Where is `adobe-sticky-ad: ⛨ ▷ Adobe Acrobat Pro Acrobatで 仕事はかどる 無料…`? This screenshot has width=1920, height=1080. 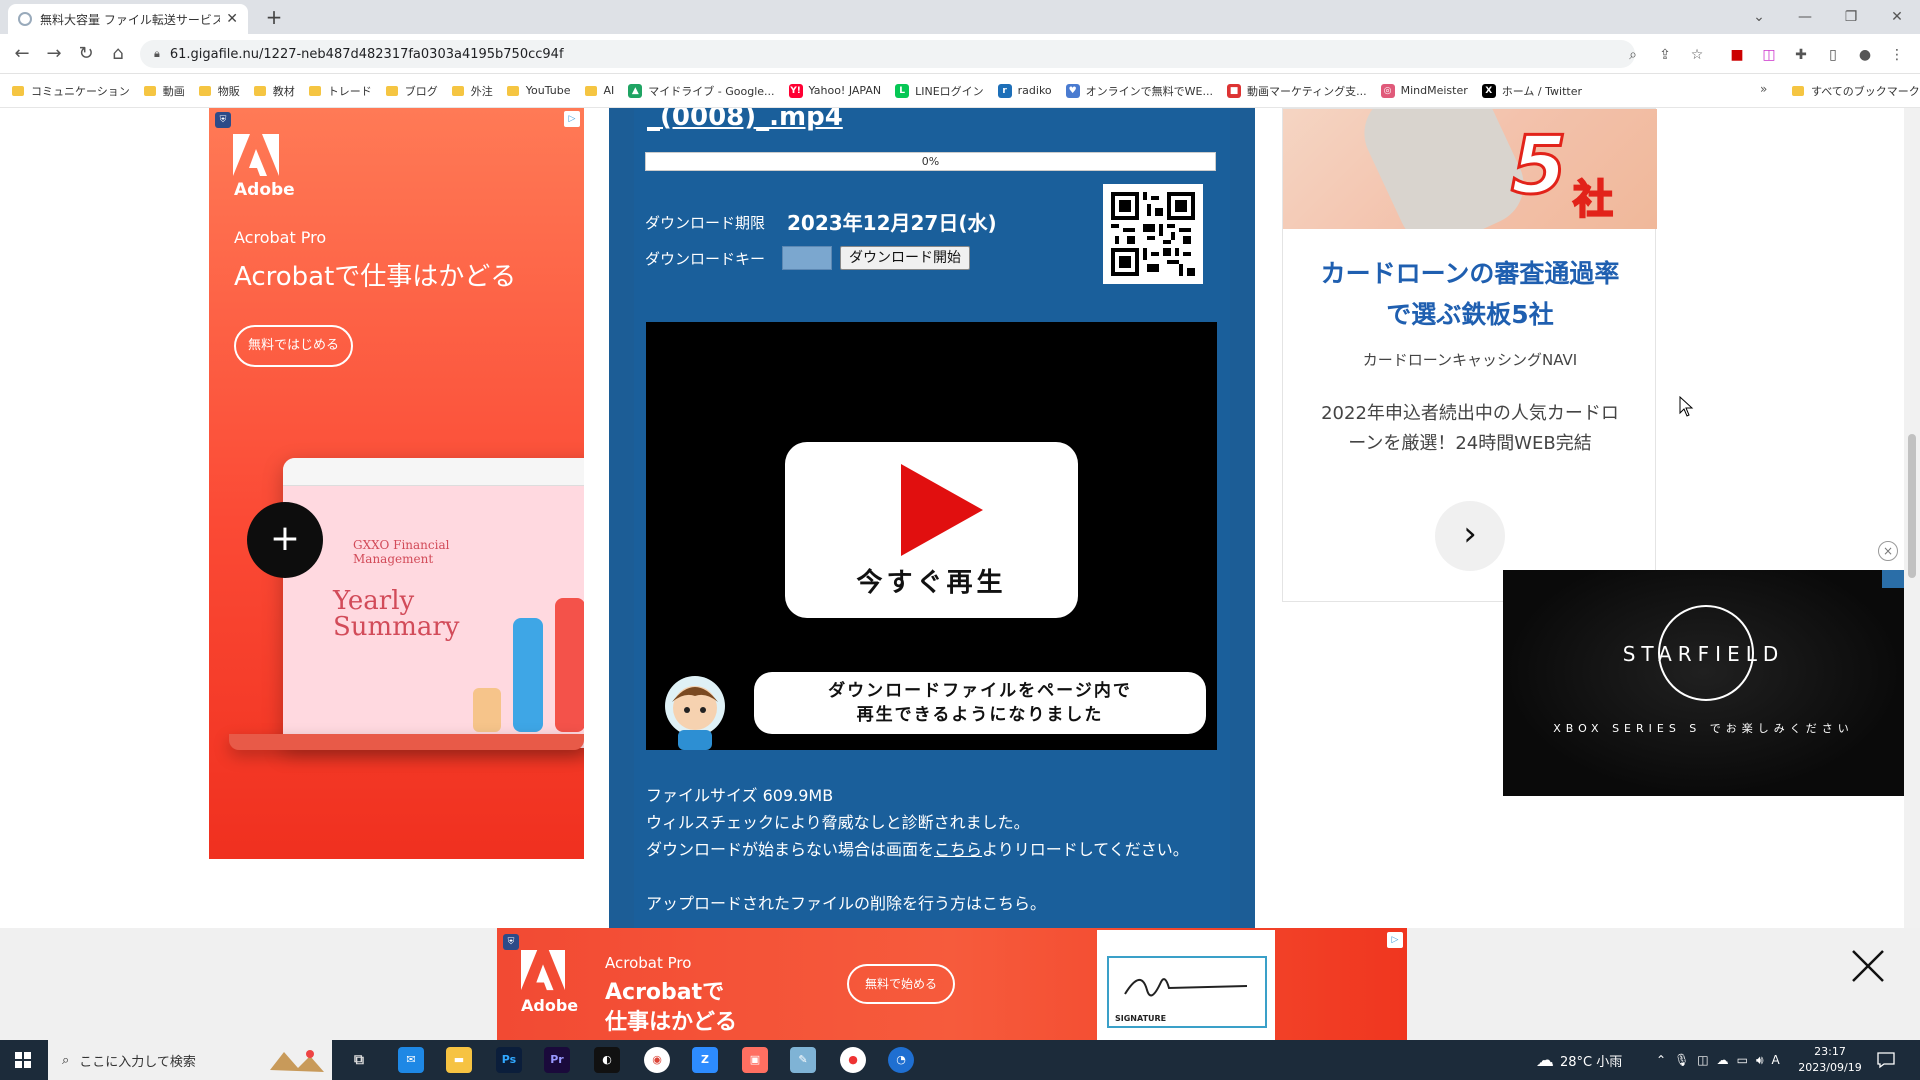 adobe-sticky-ad: ⛨ ▷ Adobe Acrobat Pro Acrobatで 仕事はかどる 無料… is located at coordinates (952, 984).